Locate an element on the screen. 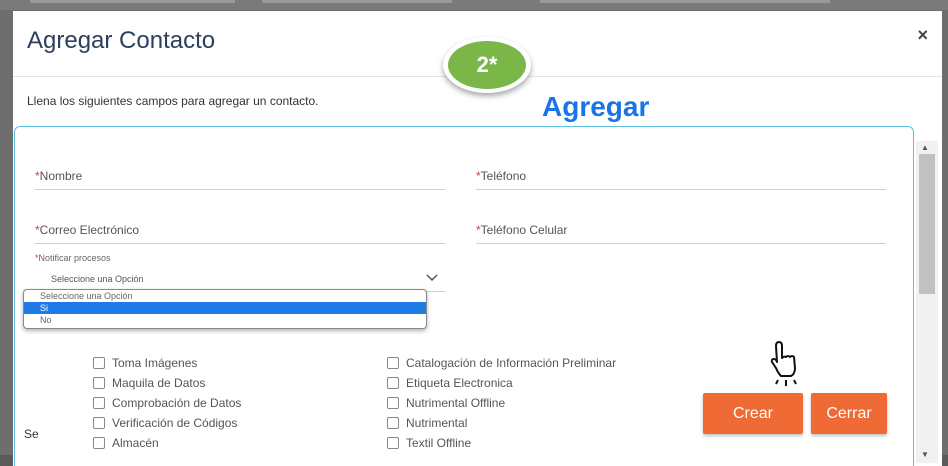  scrollbar: ▲ ▼ is located at coordinates (927, 302).